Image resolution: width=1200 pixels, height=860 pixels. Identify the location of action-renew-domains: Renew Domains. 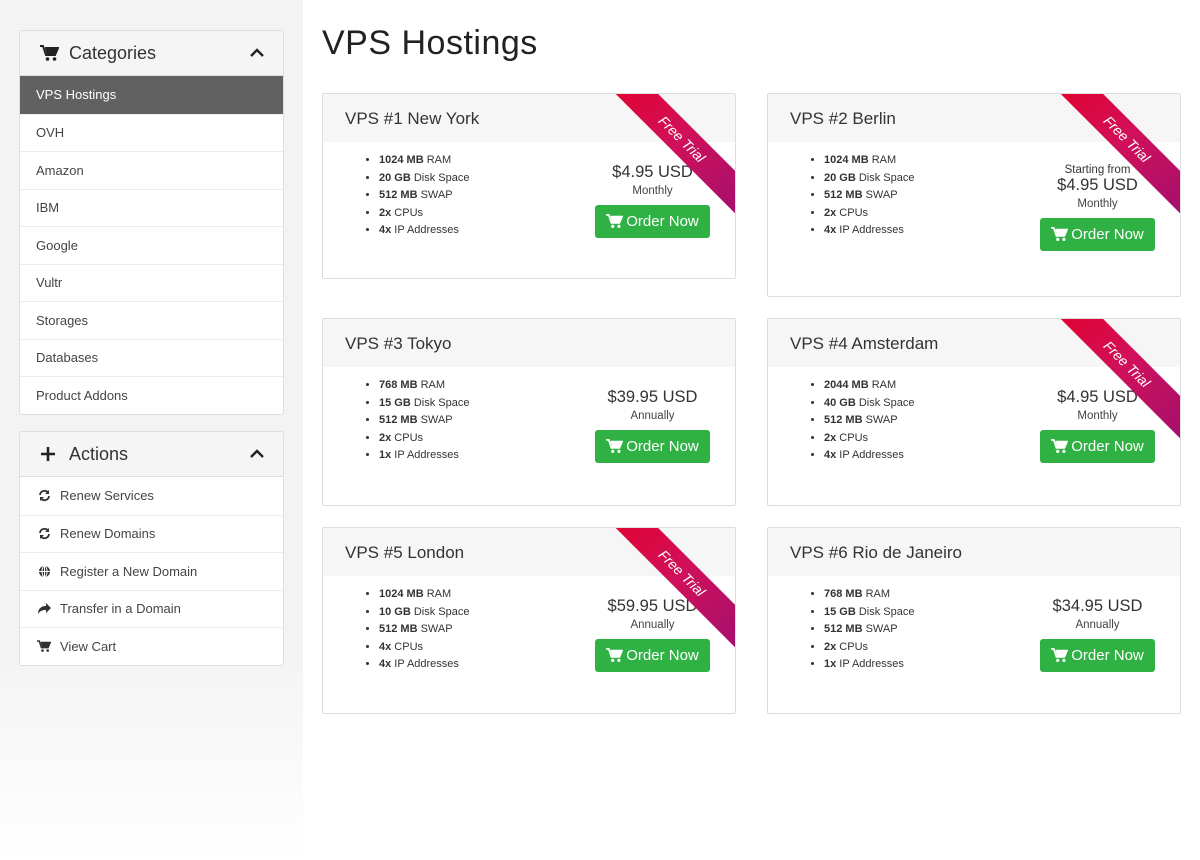
(151, 533).